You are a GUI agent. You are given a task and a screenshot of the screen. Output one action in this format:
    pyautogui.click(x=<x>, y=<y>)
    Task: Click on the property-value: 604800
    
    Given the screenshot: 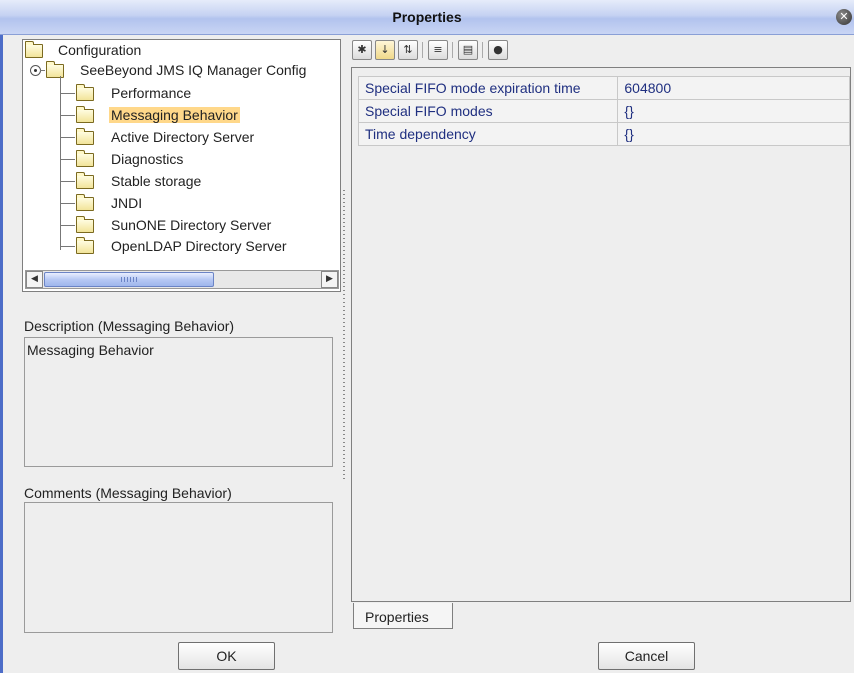 What is the action you would take?
    pyautogui.click(x=733, y=88)
    